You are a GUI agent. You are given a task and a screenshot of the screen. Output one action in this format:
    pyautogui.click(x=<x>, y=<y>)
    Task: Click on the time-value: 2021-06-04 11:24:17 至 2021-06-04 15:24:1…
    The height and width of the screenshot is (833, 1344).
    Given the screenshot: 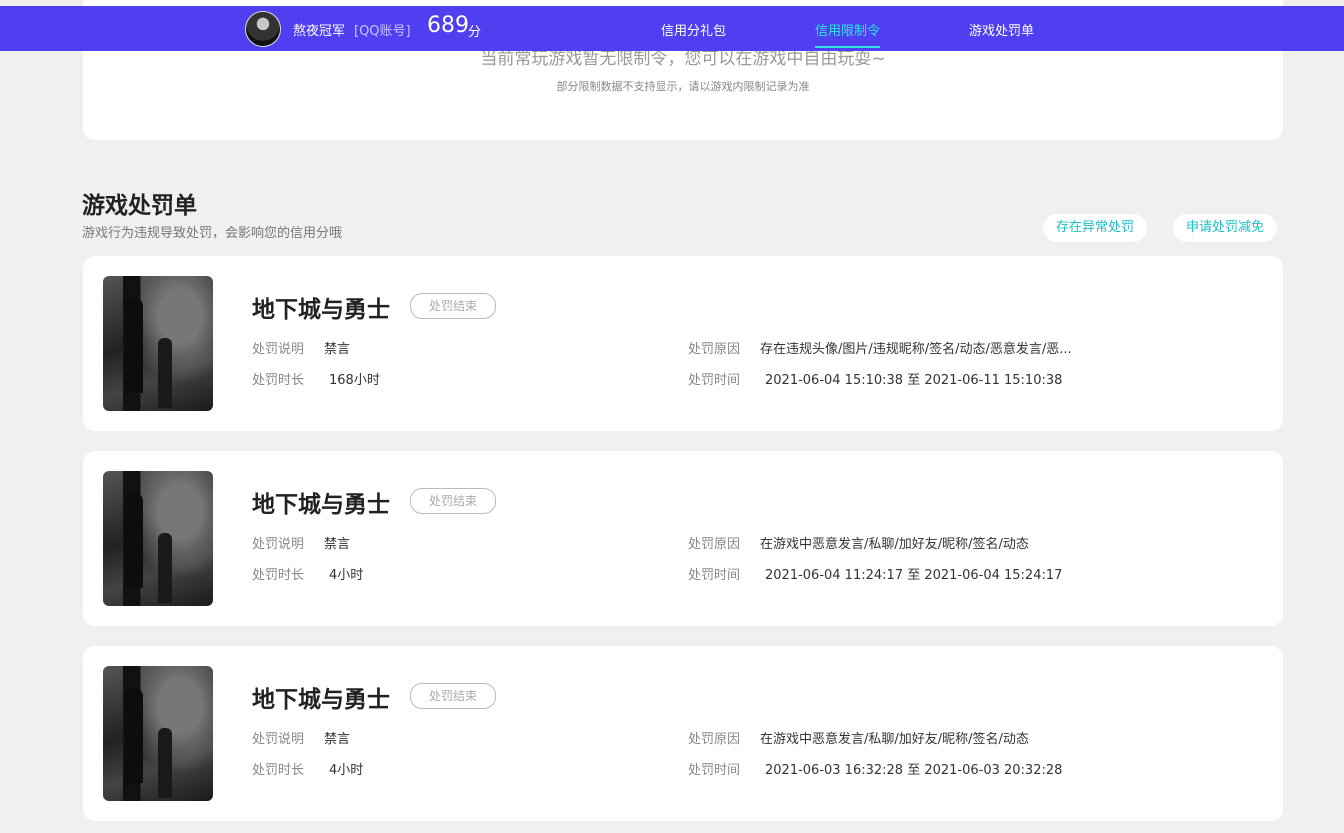 What is the action you would take?
    pyautogui.click(x=914, y=575)
    